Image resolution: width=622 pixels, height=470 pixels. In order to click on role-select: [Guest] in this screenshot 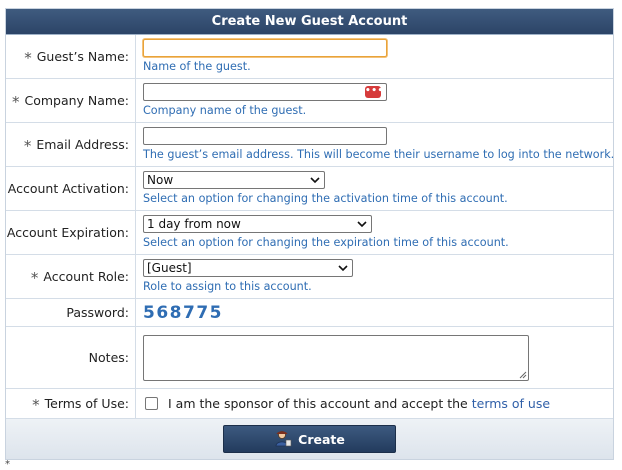, I will do `click(248, 268)`.